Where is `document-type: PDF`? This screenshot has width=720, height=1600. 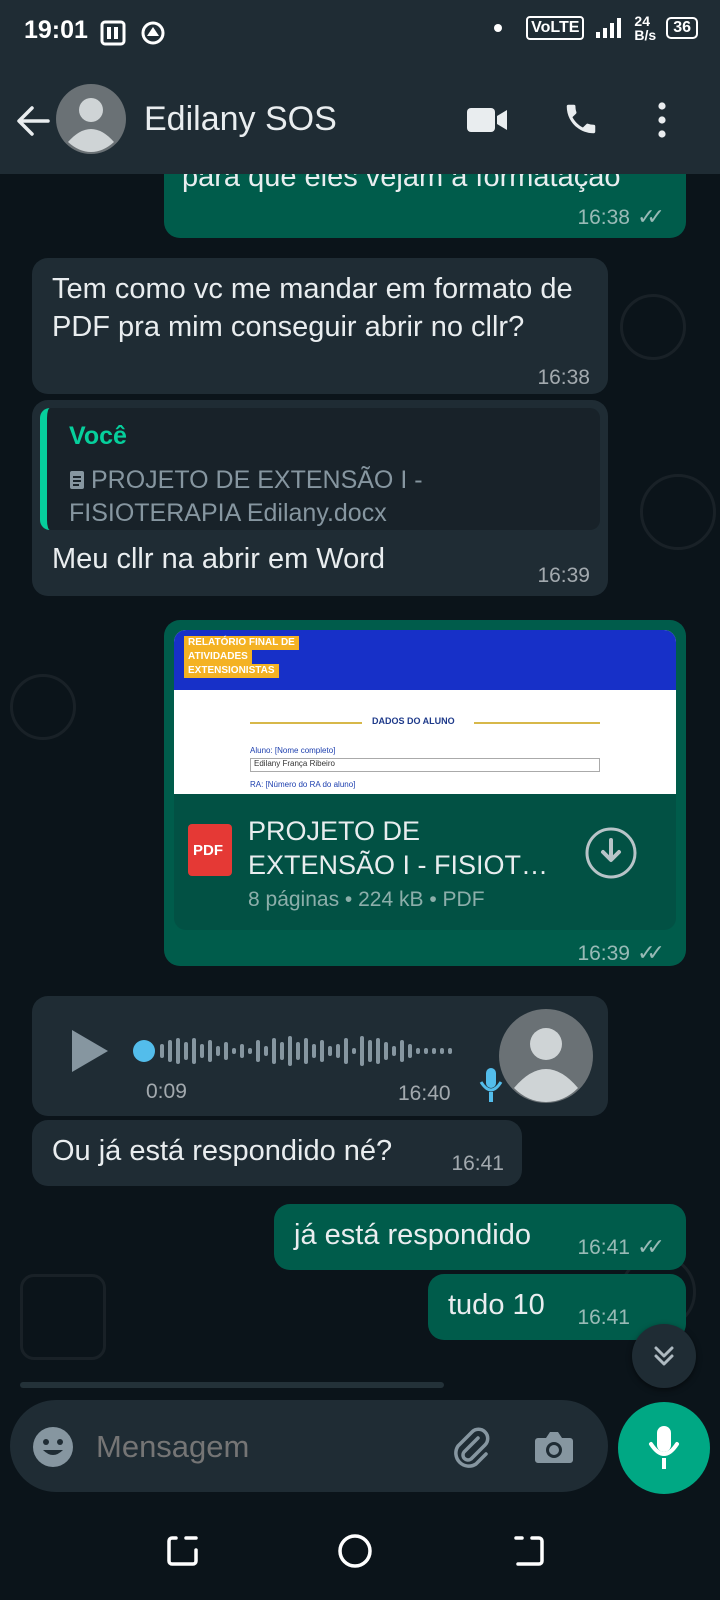 document-type: PDF is located at coordinates (463, 899).